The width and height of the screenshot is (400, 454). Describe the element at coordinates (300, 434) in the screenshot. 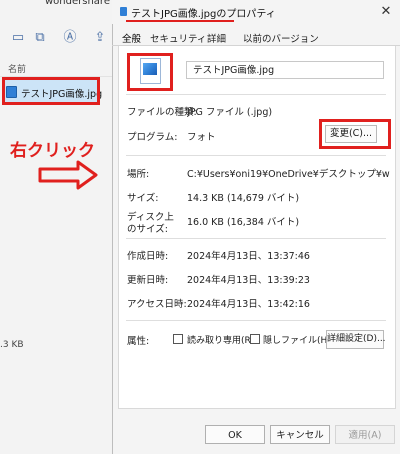

I see `cancel-button: キャンセル` at that location.